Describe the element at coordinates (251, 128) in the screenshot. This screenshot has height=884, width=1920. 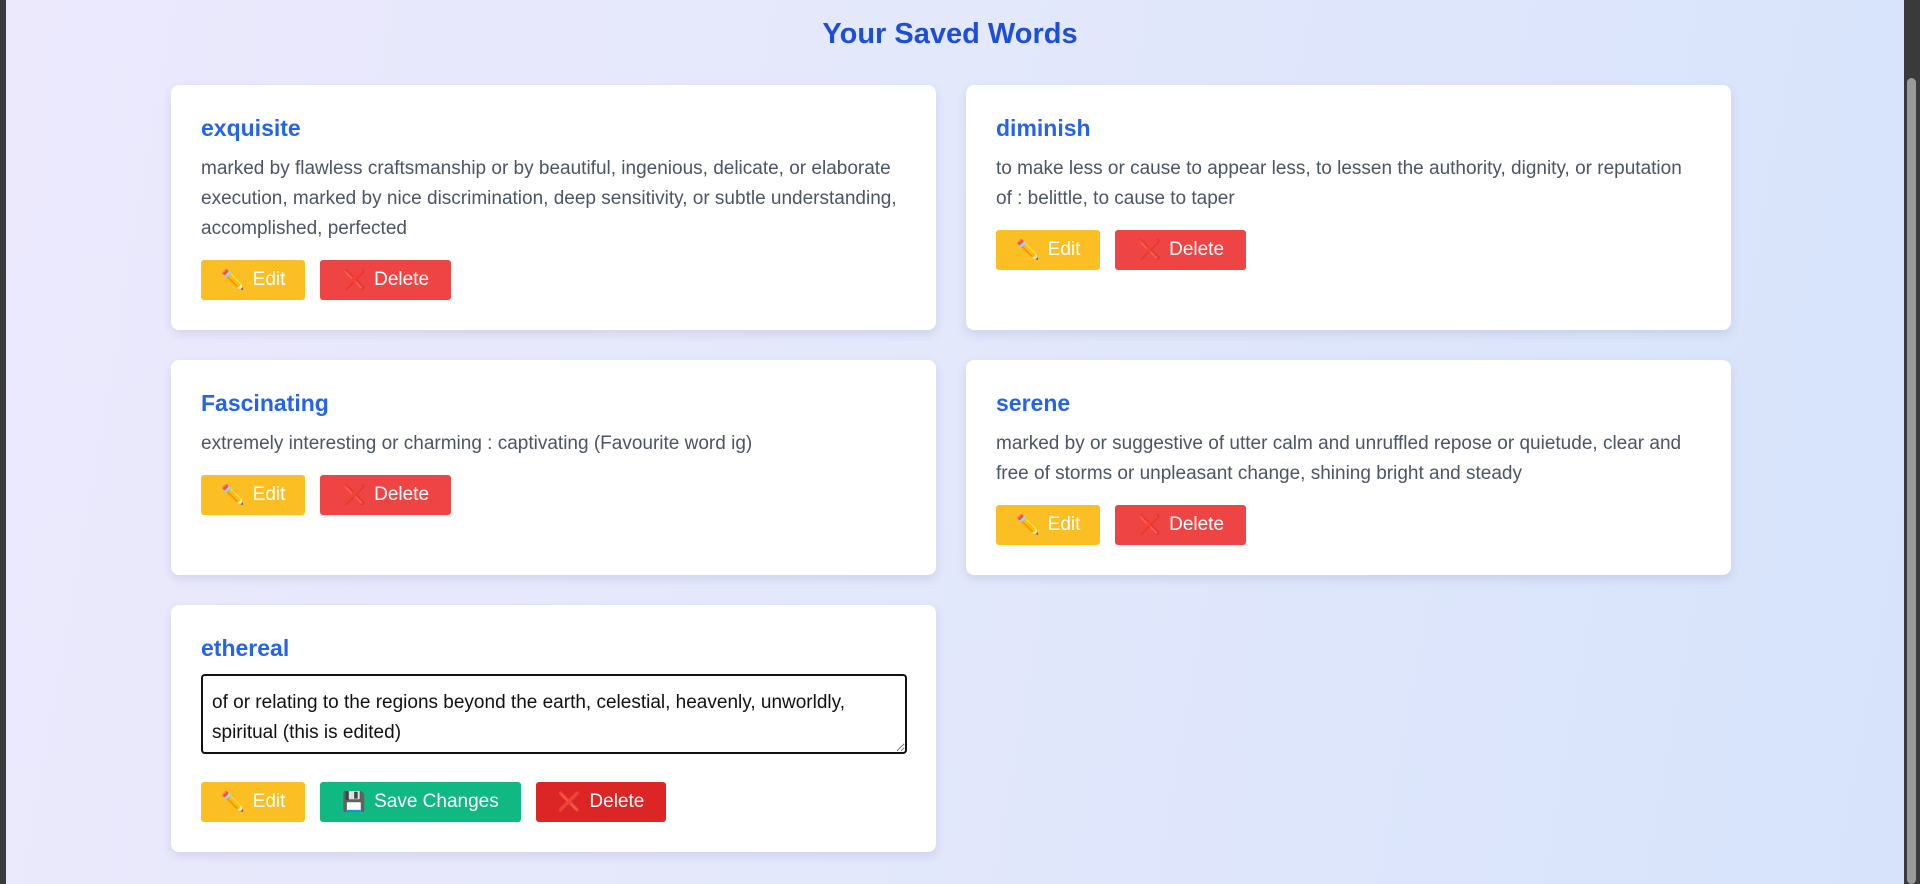
I see `word-title: exquisite` at that location.